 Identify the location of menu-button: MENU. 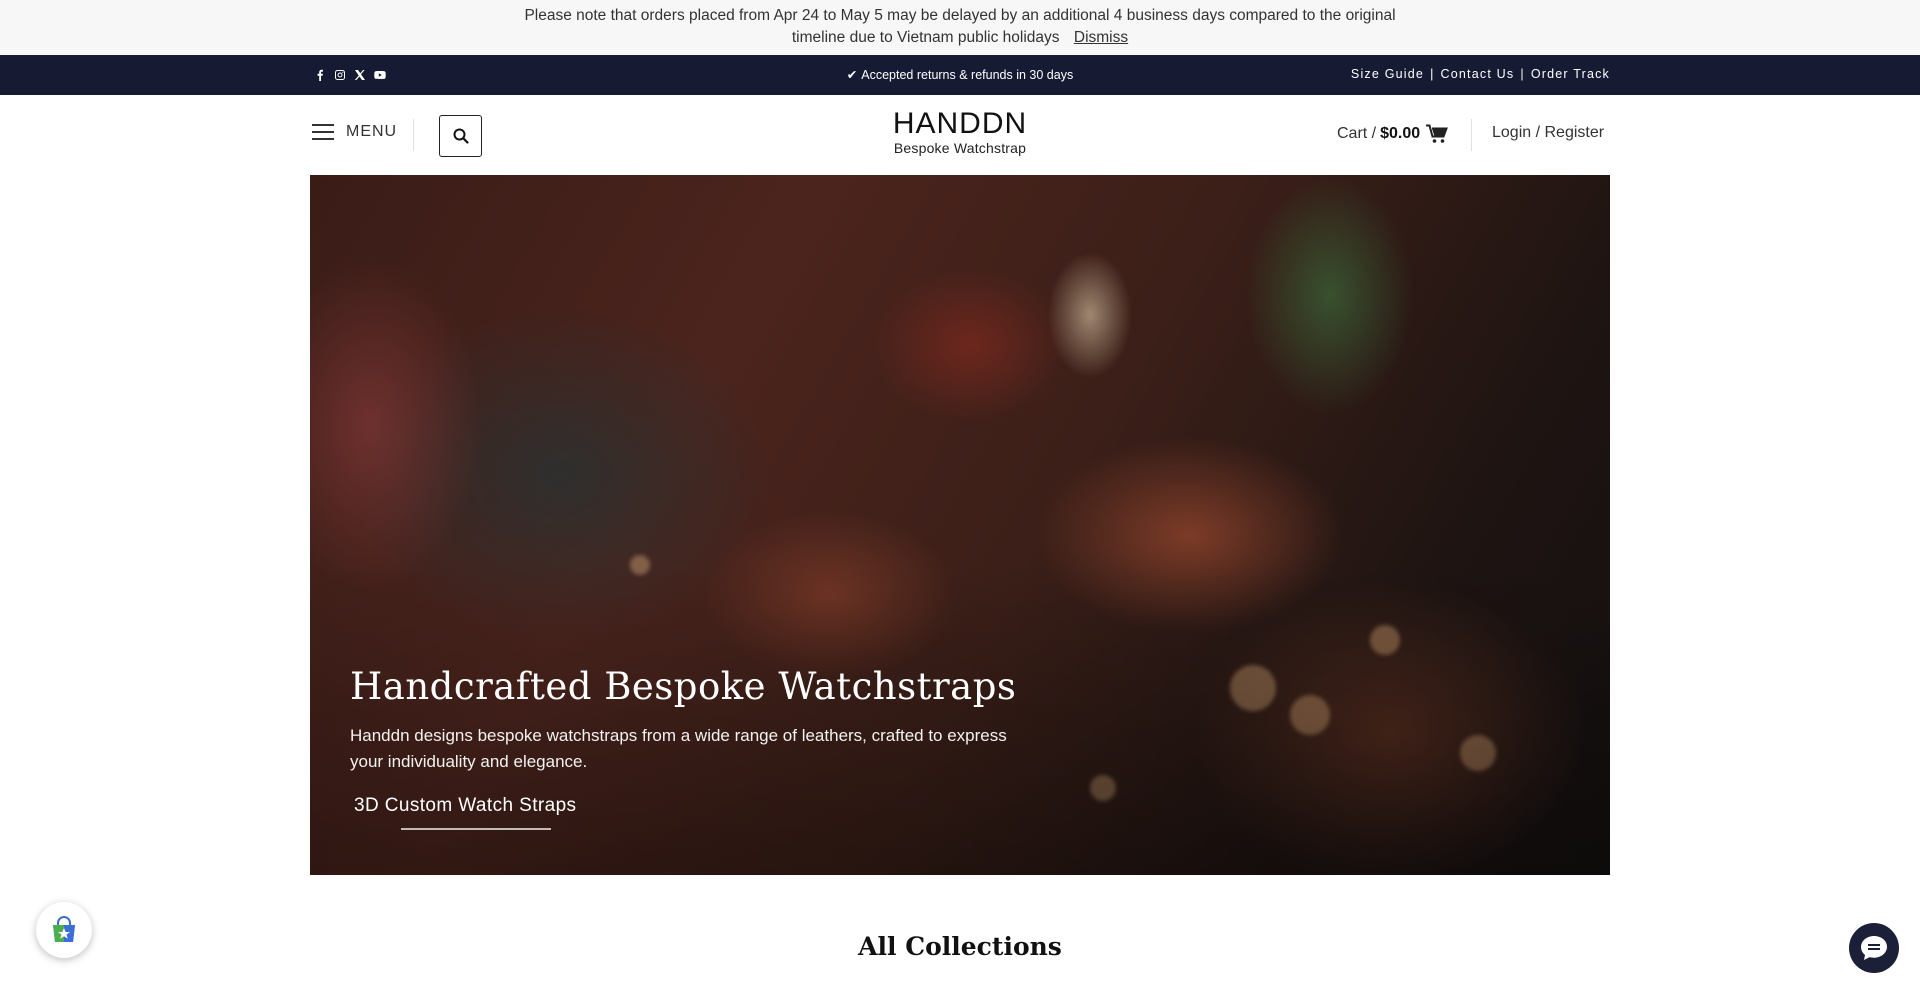
(354, 132).